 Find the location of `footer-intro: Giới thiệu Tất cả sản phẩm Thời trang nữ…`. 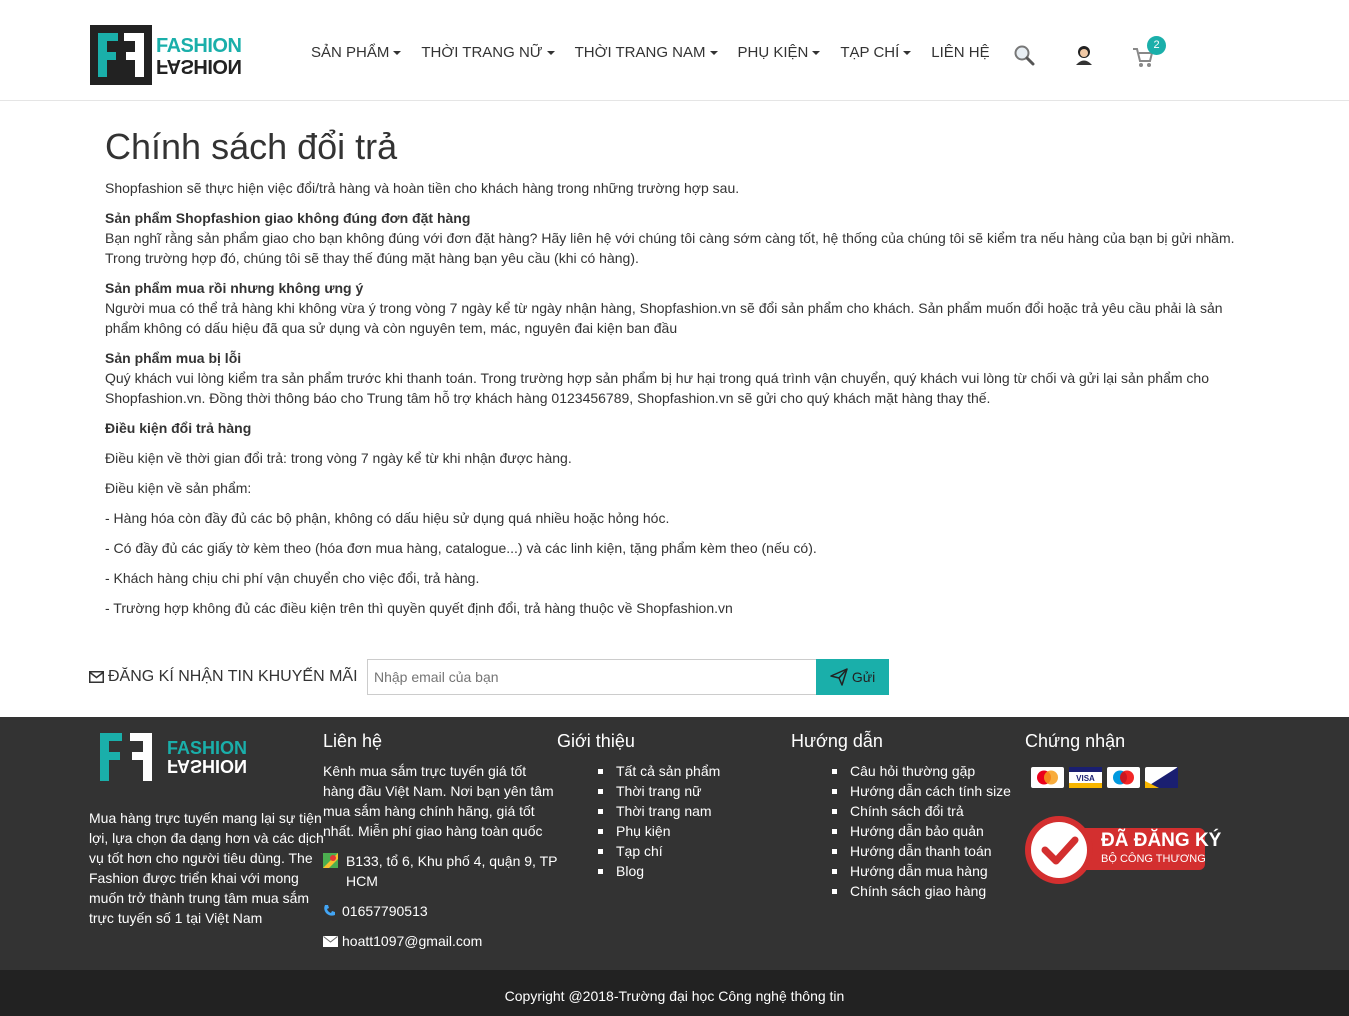

footer-intro: Giới thiệu Tất cả sản phẩm Thời trang nữ… is located at coordinates (674, 805).